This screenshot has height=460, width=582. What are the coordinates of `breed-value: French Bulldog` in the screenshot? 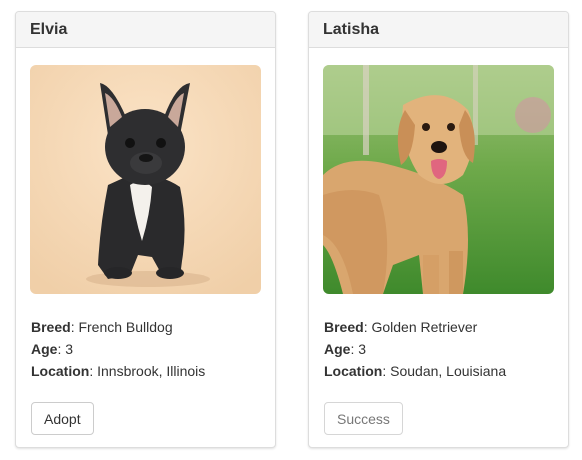 It's located at (125, 327).